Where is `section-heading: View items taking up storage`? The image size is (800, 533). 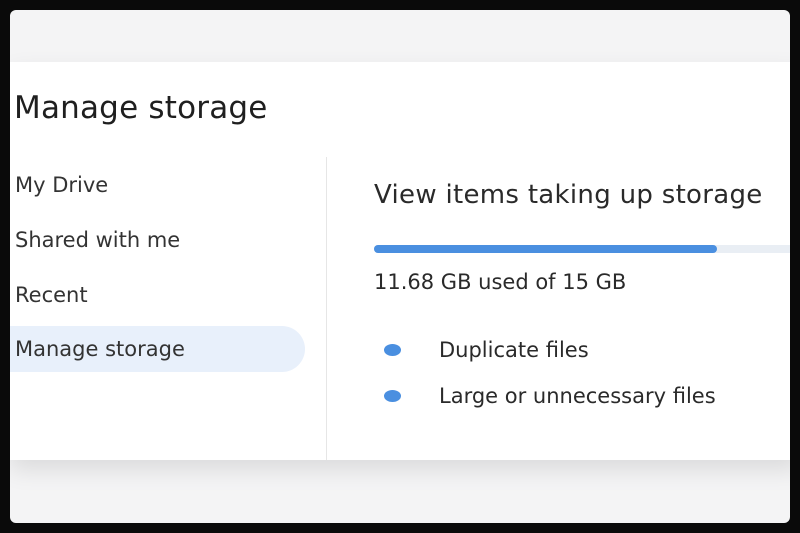 section-heading: View items taking up storage is located at coordinates (568, 195).